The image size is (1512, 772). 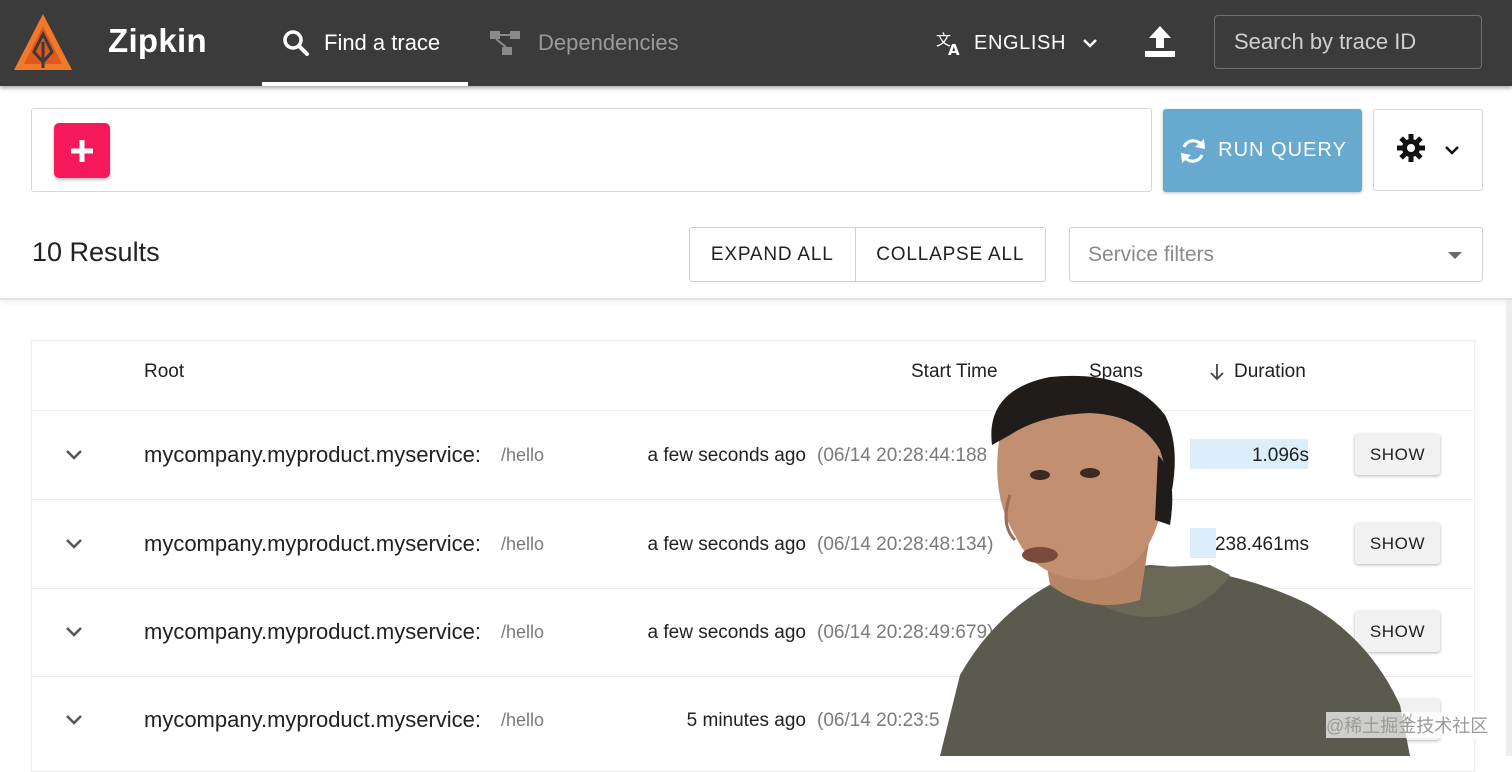 I want to click on column-header-spans: Spans, so click(x=1116, y=372).